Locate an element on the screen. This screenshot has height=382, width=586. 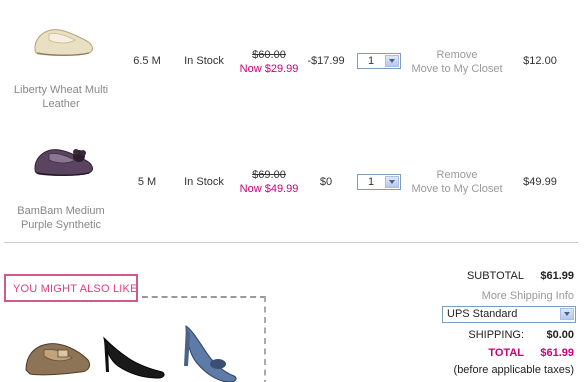
item-total: $12.00 is located at coordinates (540, 61).